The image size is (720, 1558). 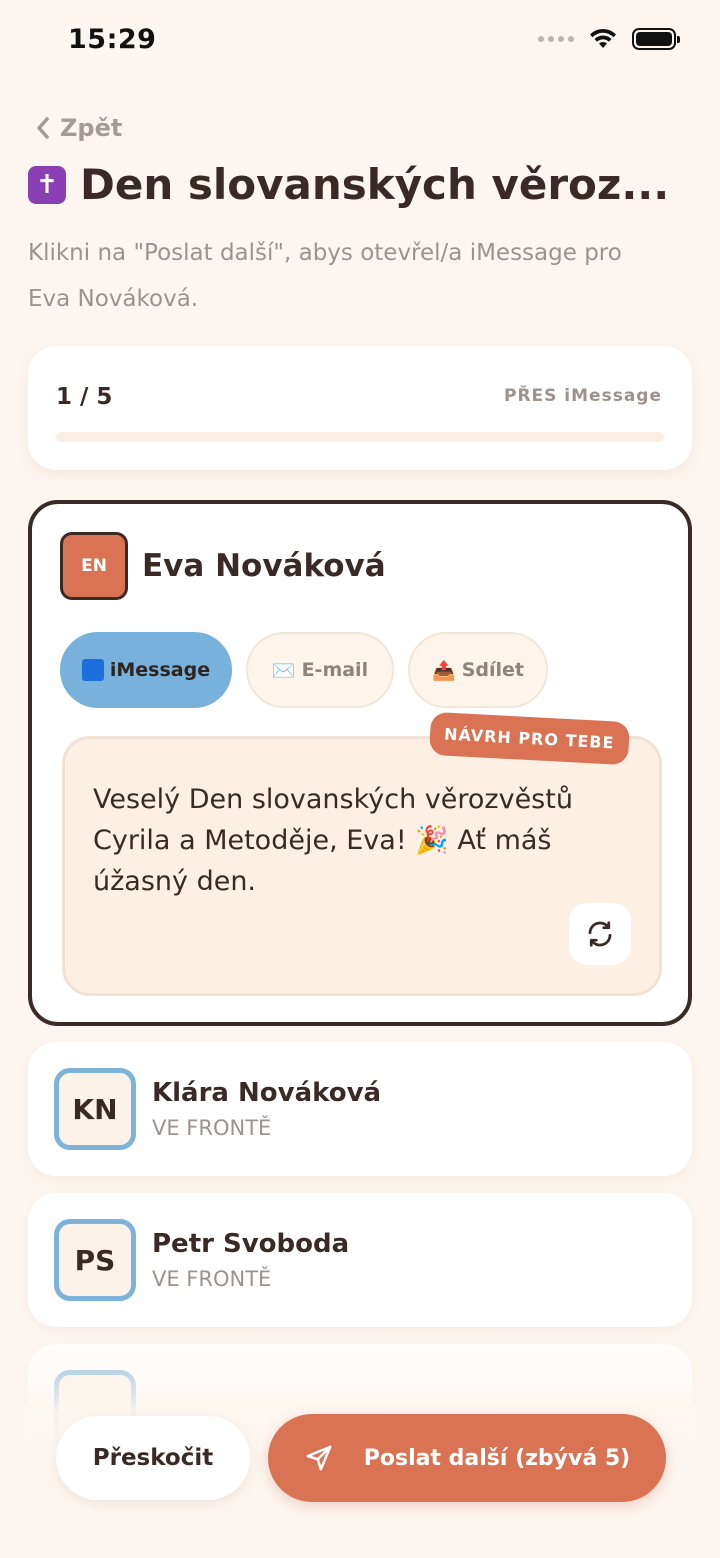 I want to click on channel-share-button: 📤 Sdílet, so click(x=478, y=670).